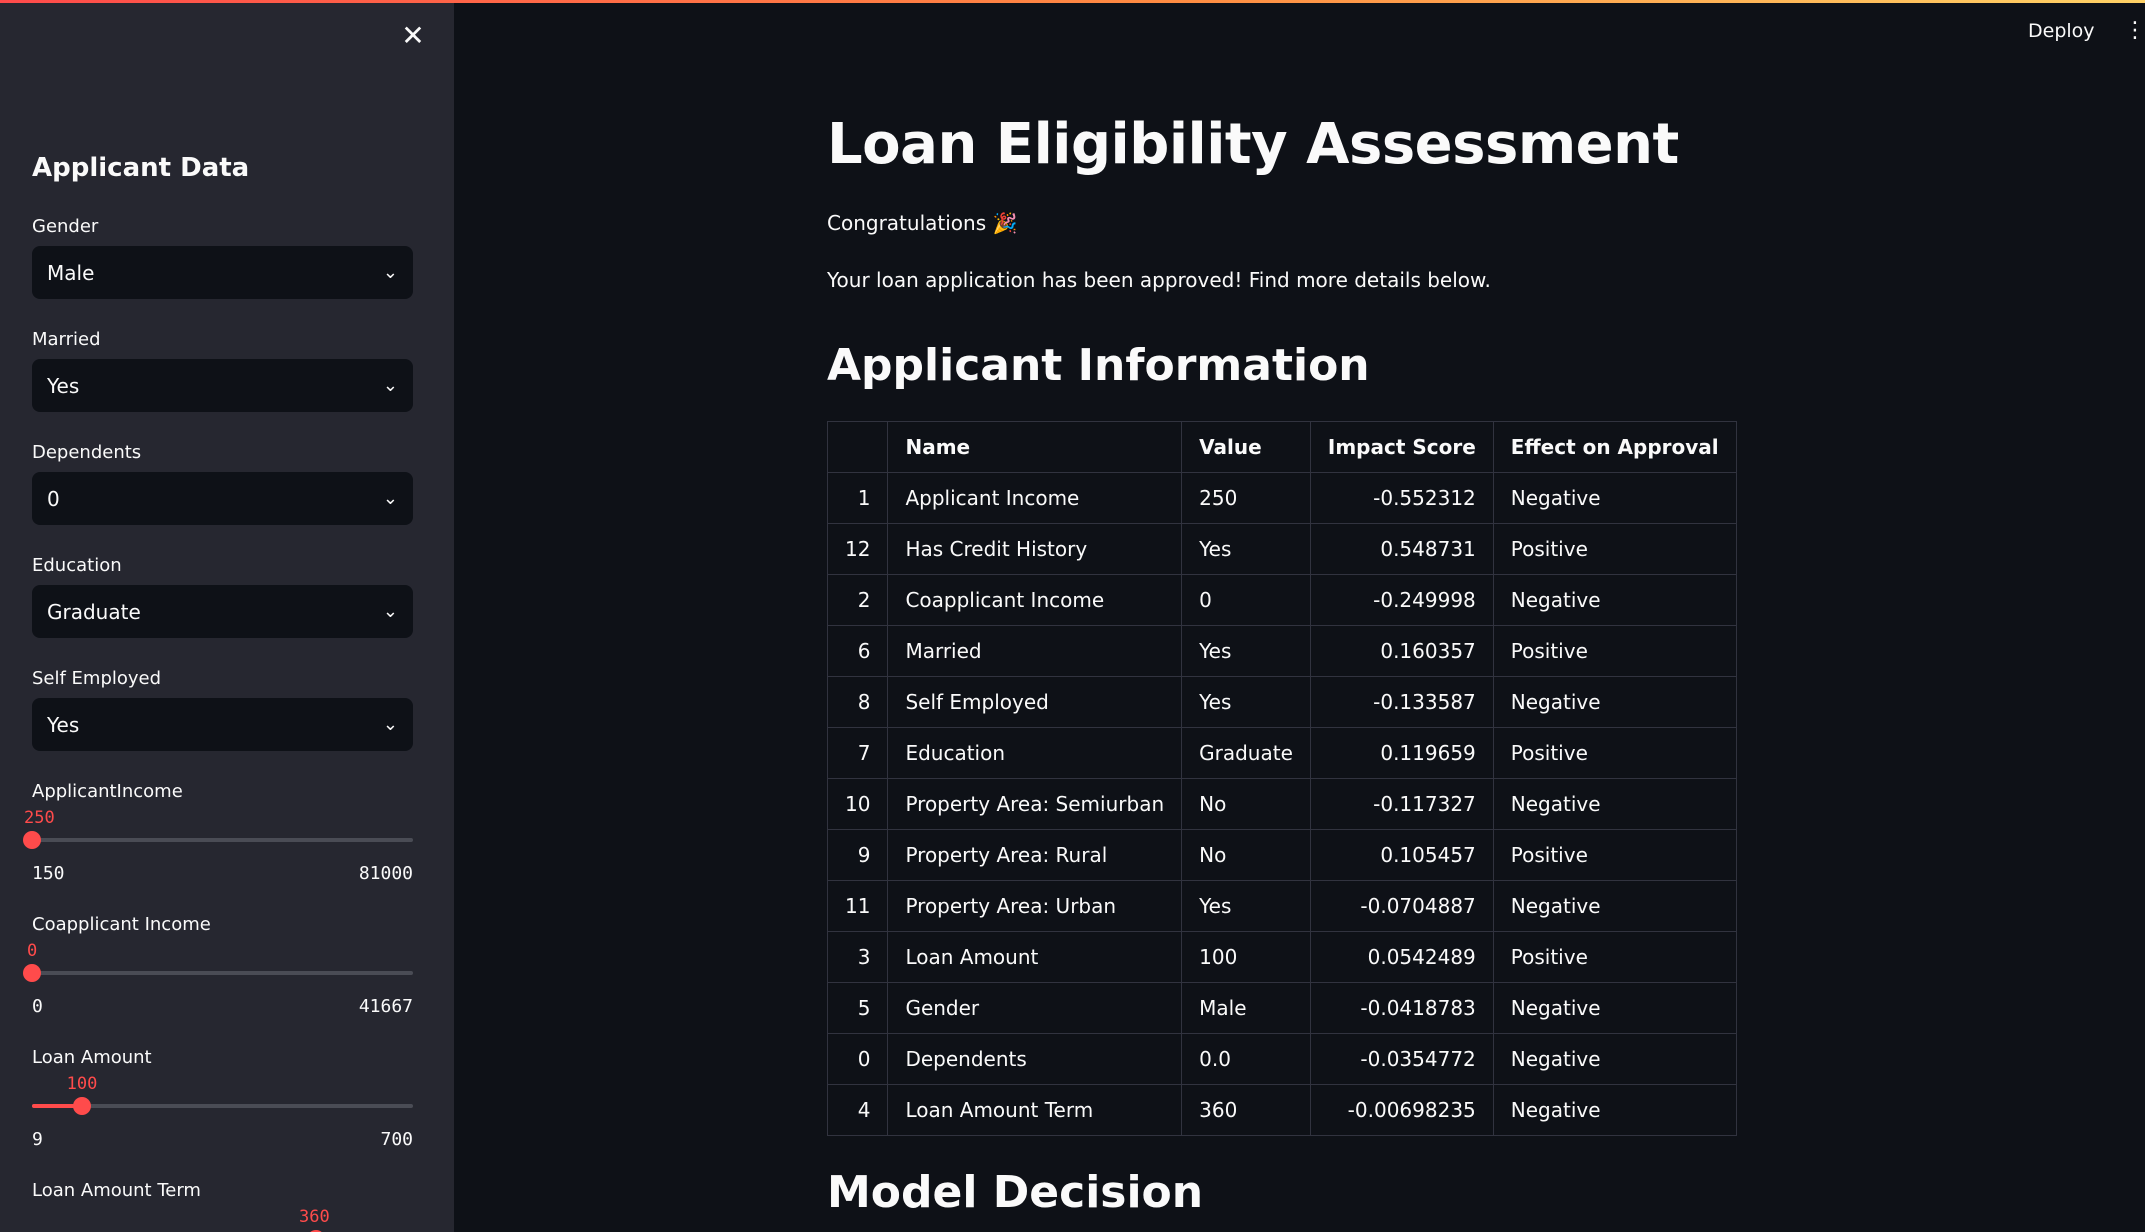  I want to click on loan-amount-max: 700, so click(396, 1139).